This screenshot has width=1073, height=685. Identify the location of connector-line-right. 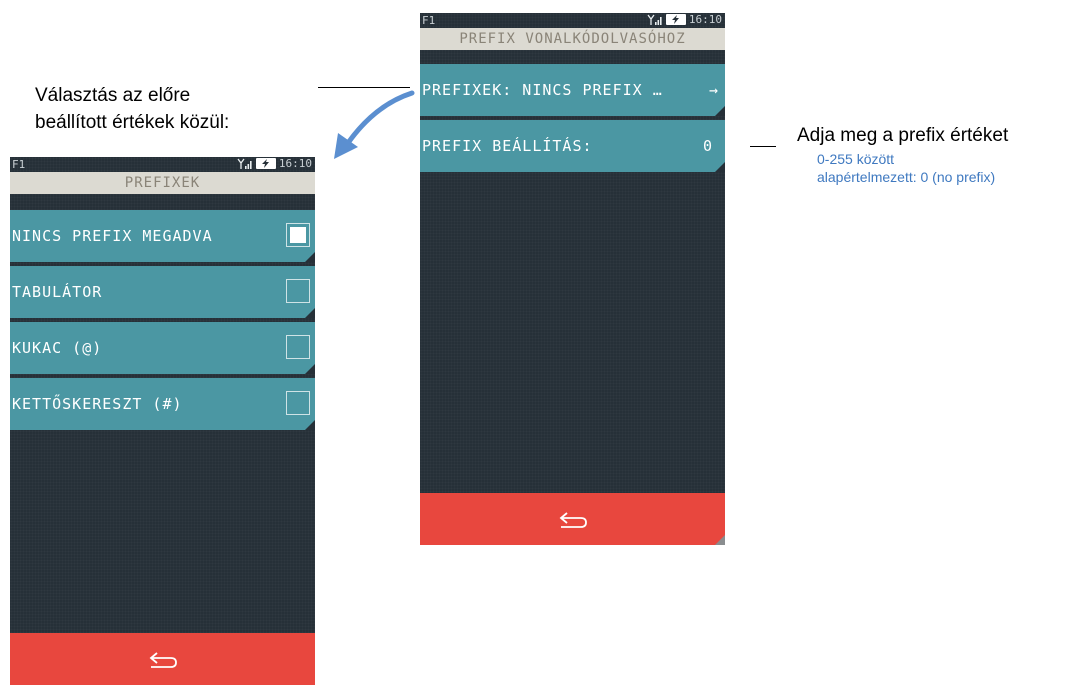
(763, 146).